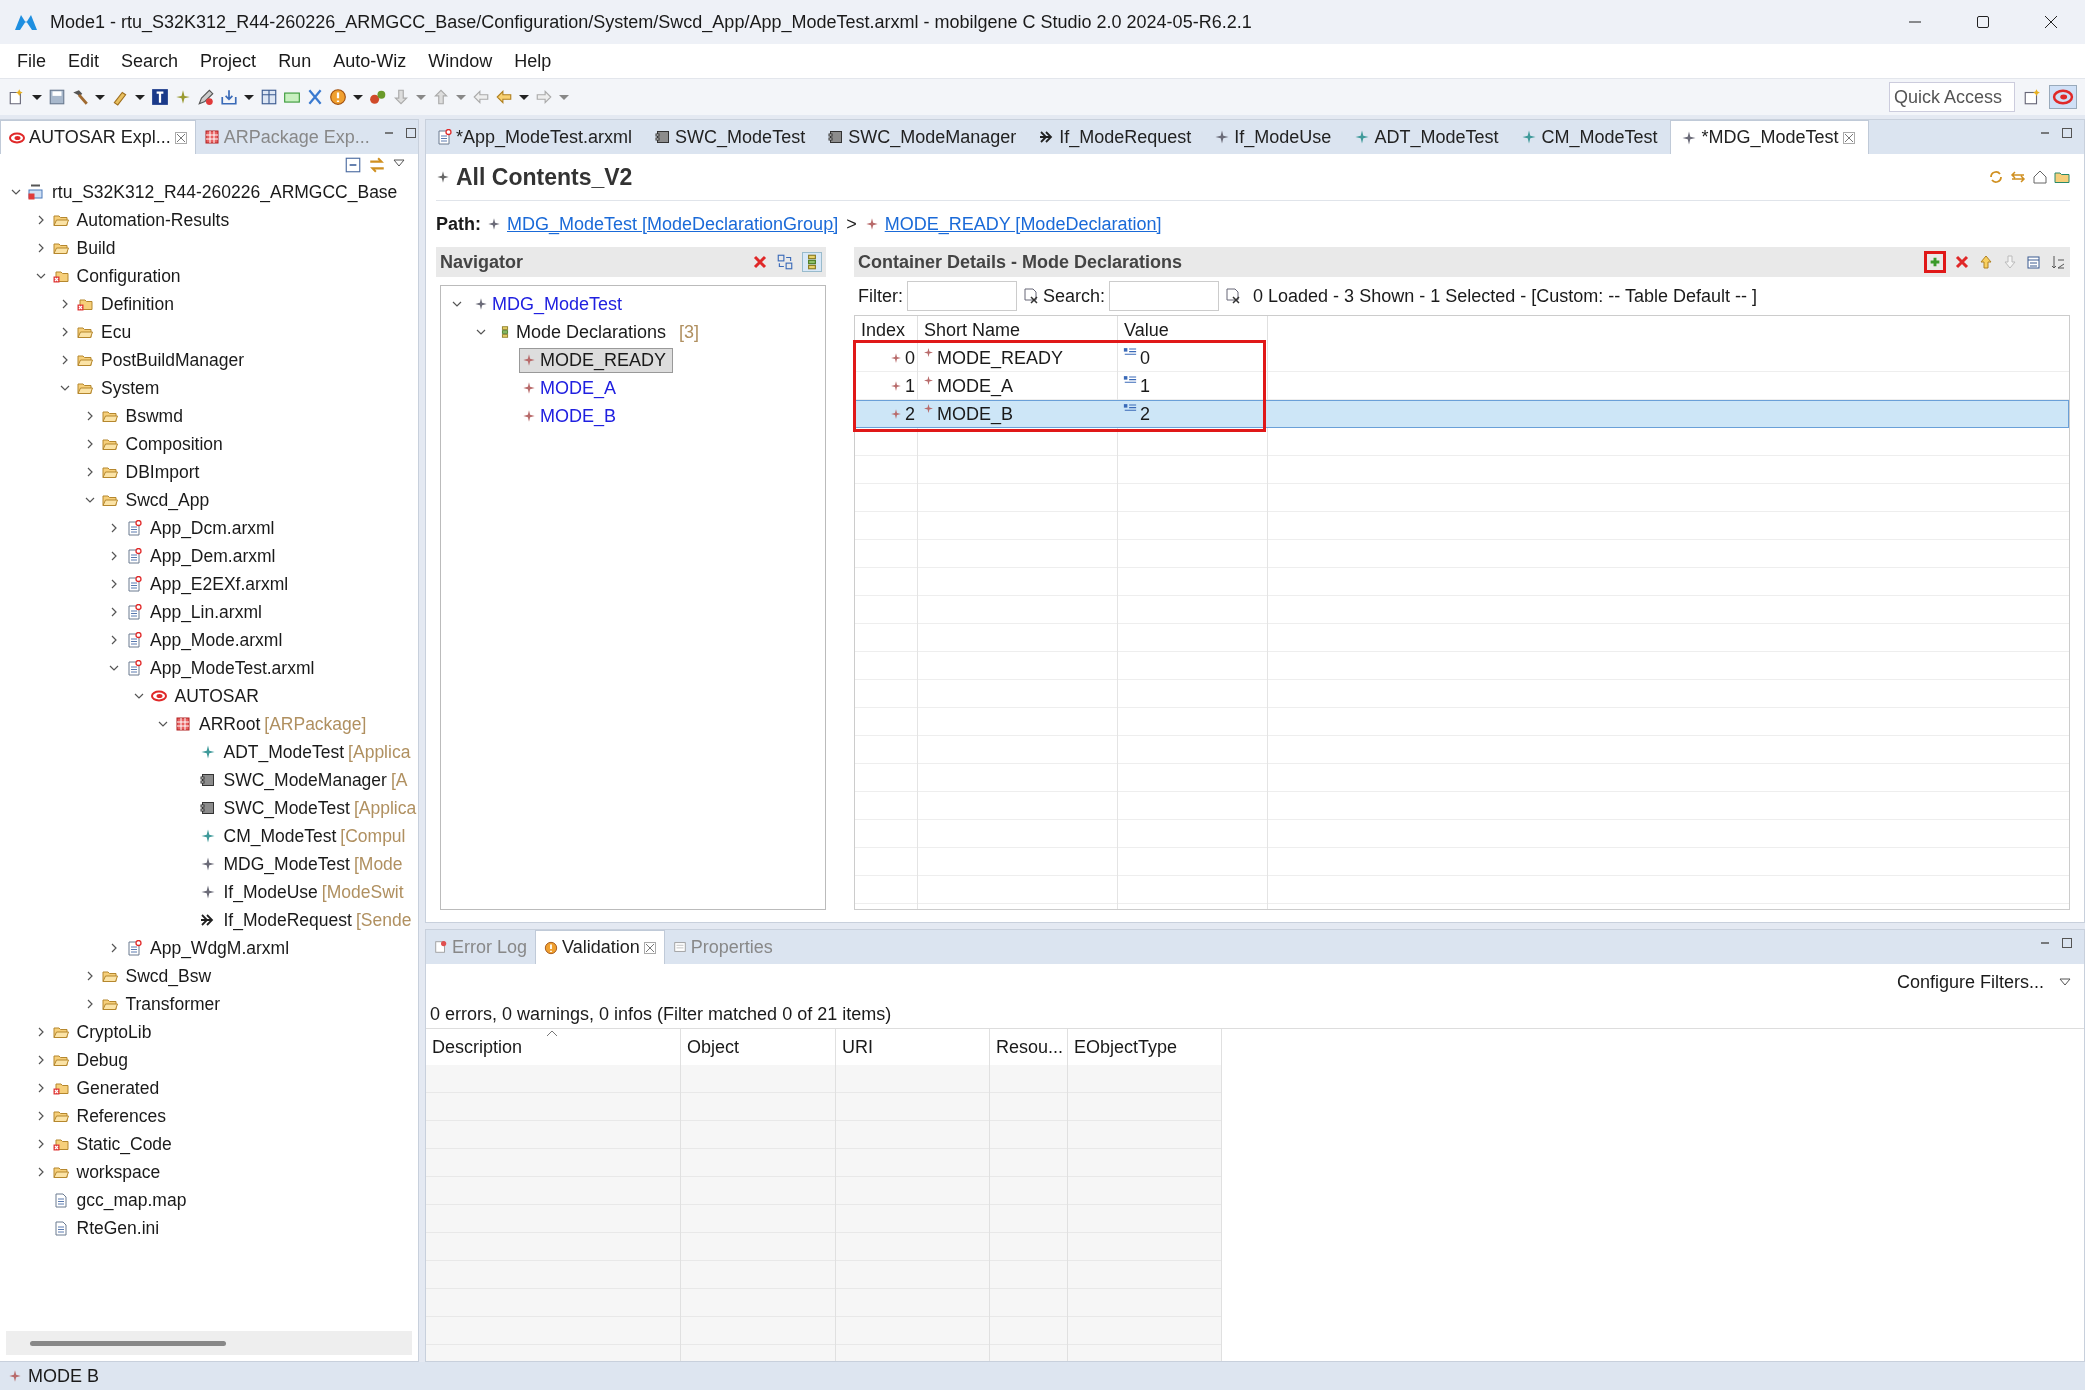 The image size is (2085, 1390). I want to click on filter-field, so click(962, 296).